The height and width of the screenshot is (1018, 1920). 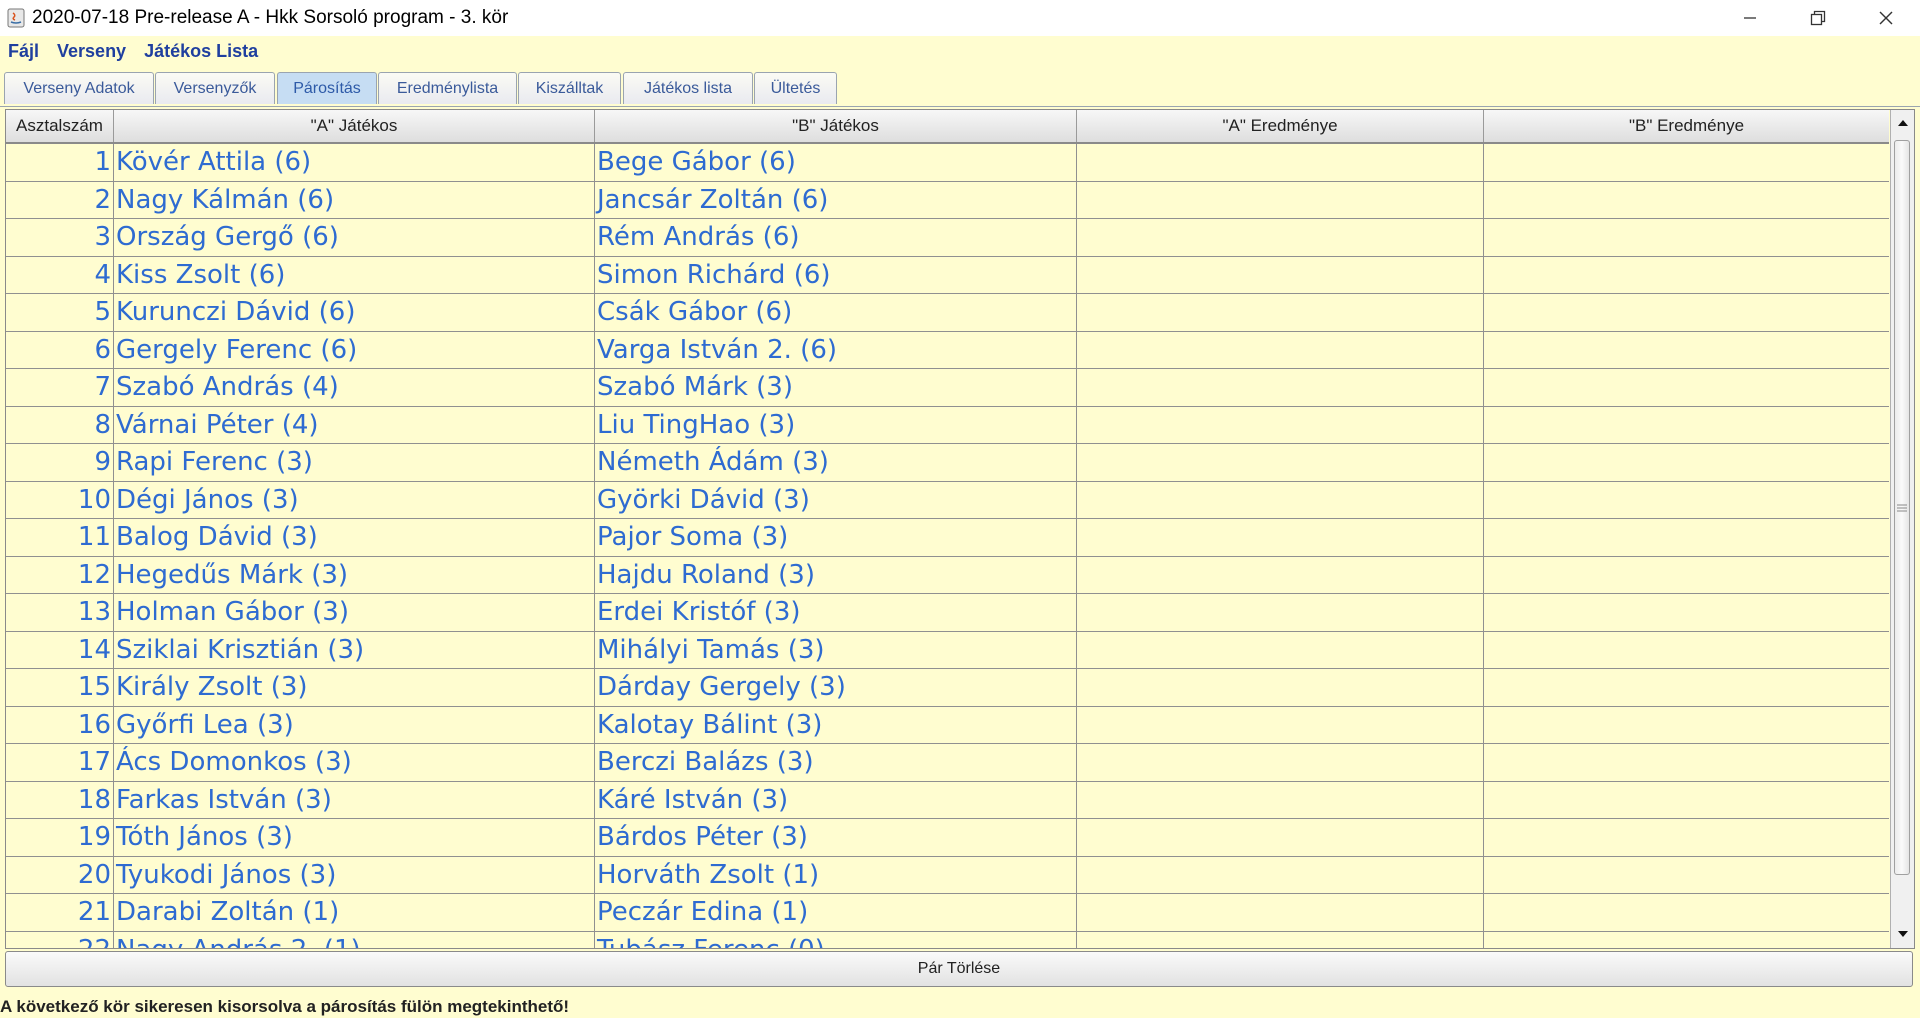 I want to click on table-number-cell: 20, so click(x=60, y=874).